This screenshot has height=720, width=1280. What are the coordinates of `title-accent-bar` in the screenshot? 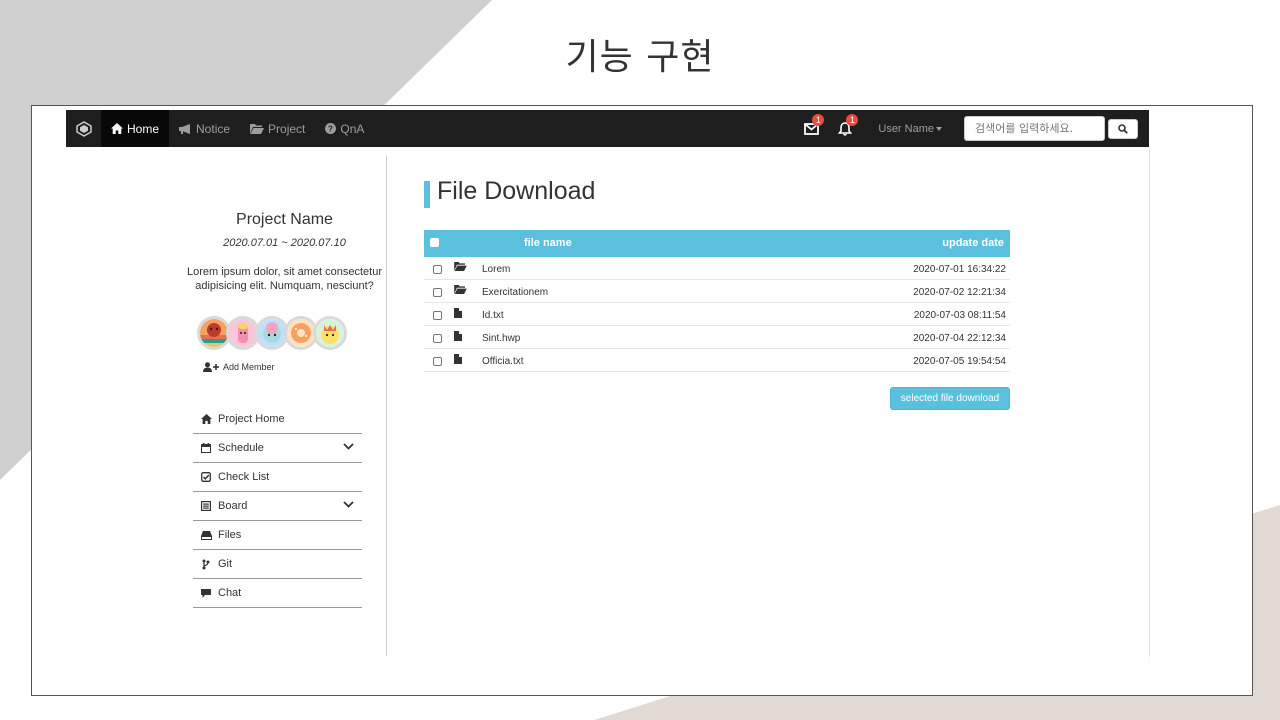 It's located at (427, 194).